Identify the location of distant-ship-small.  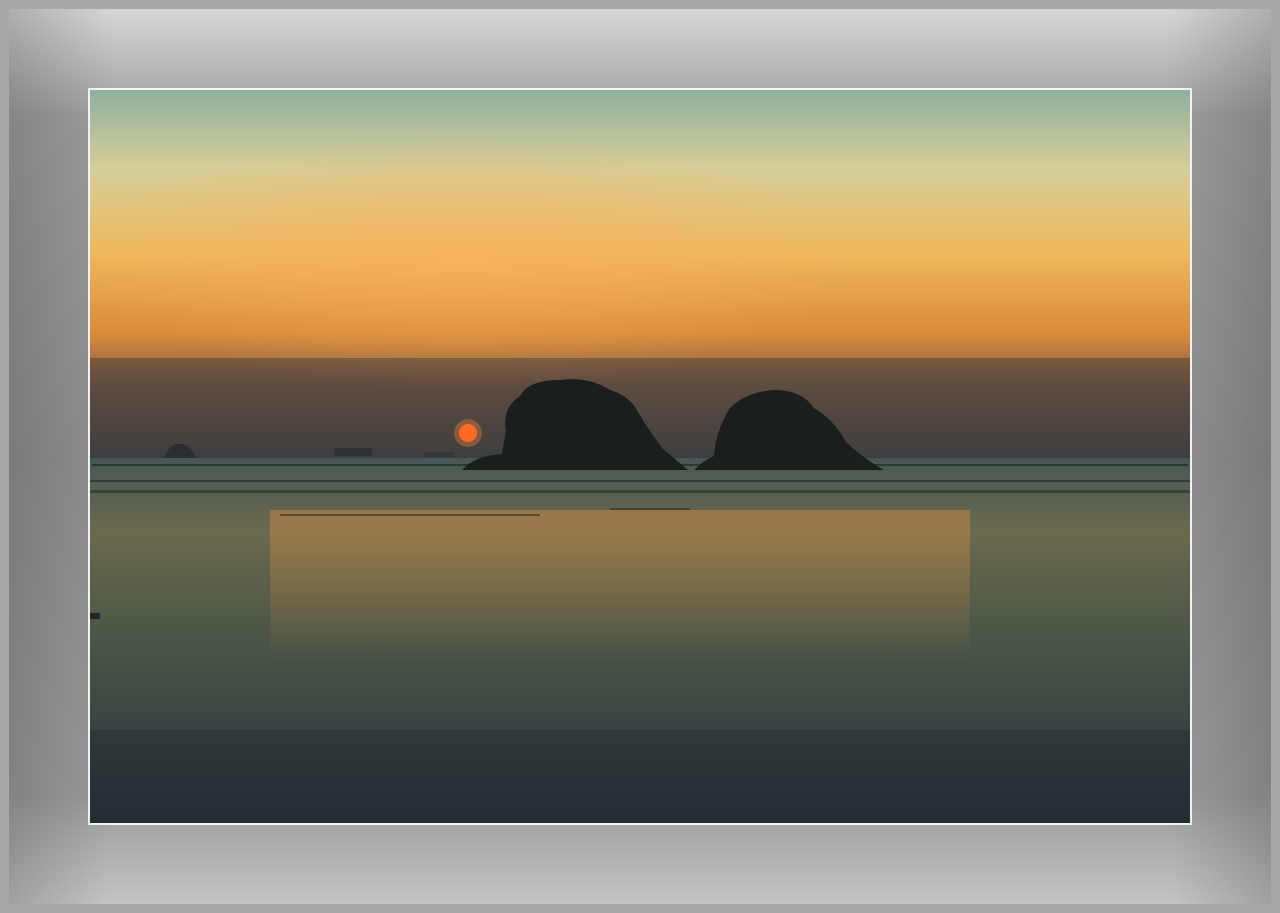
(439, 454).